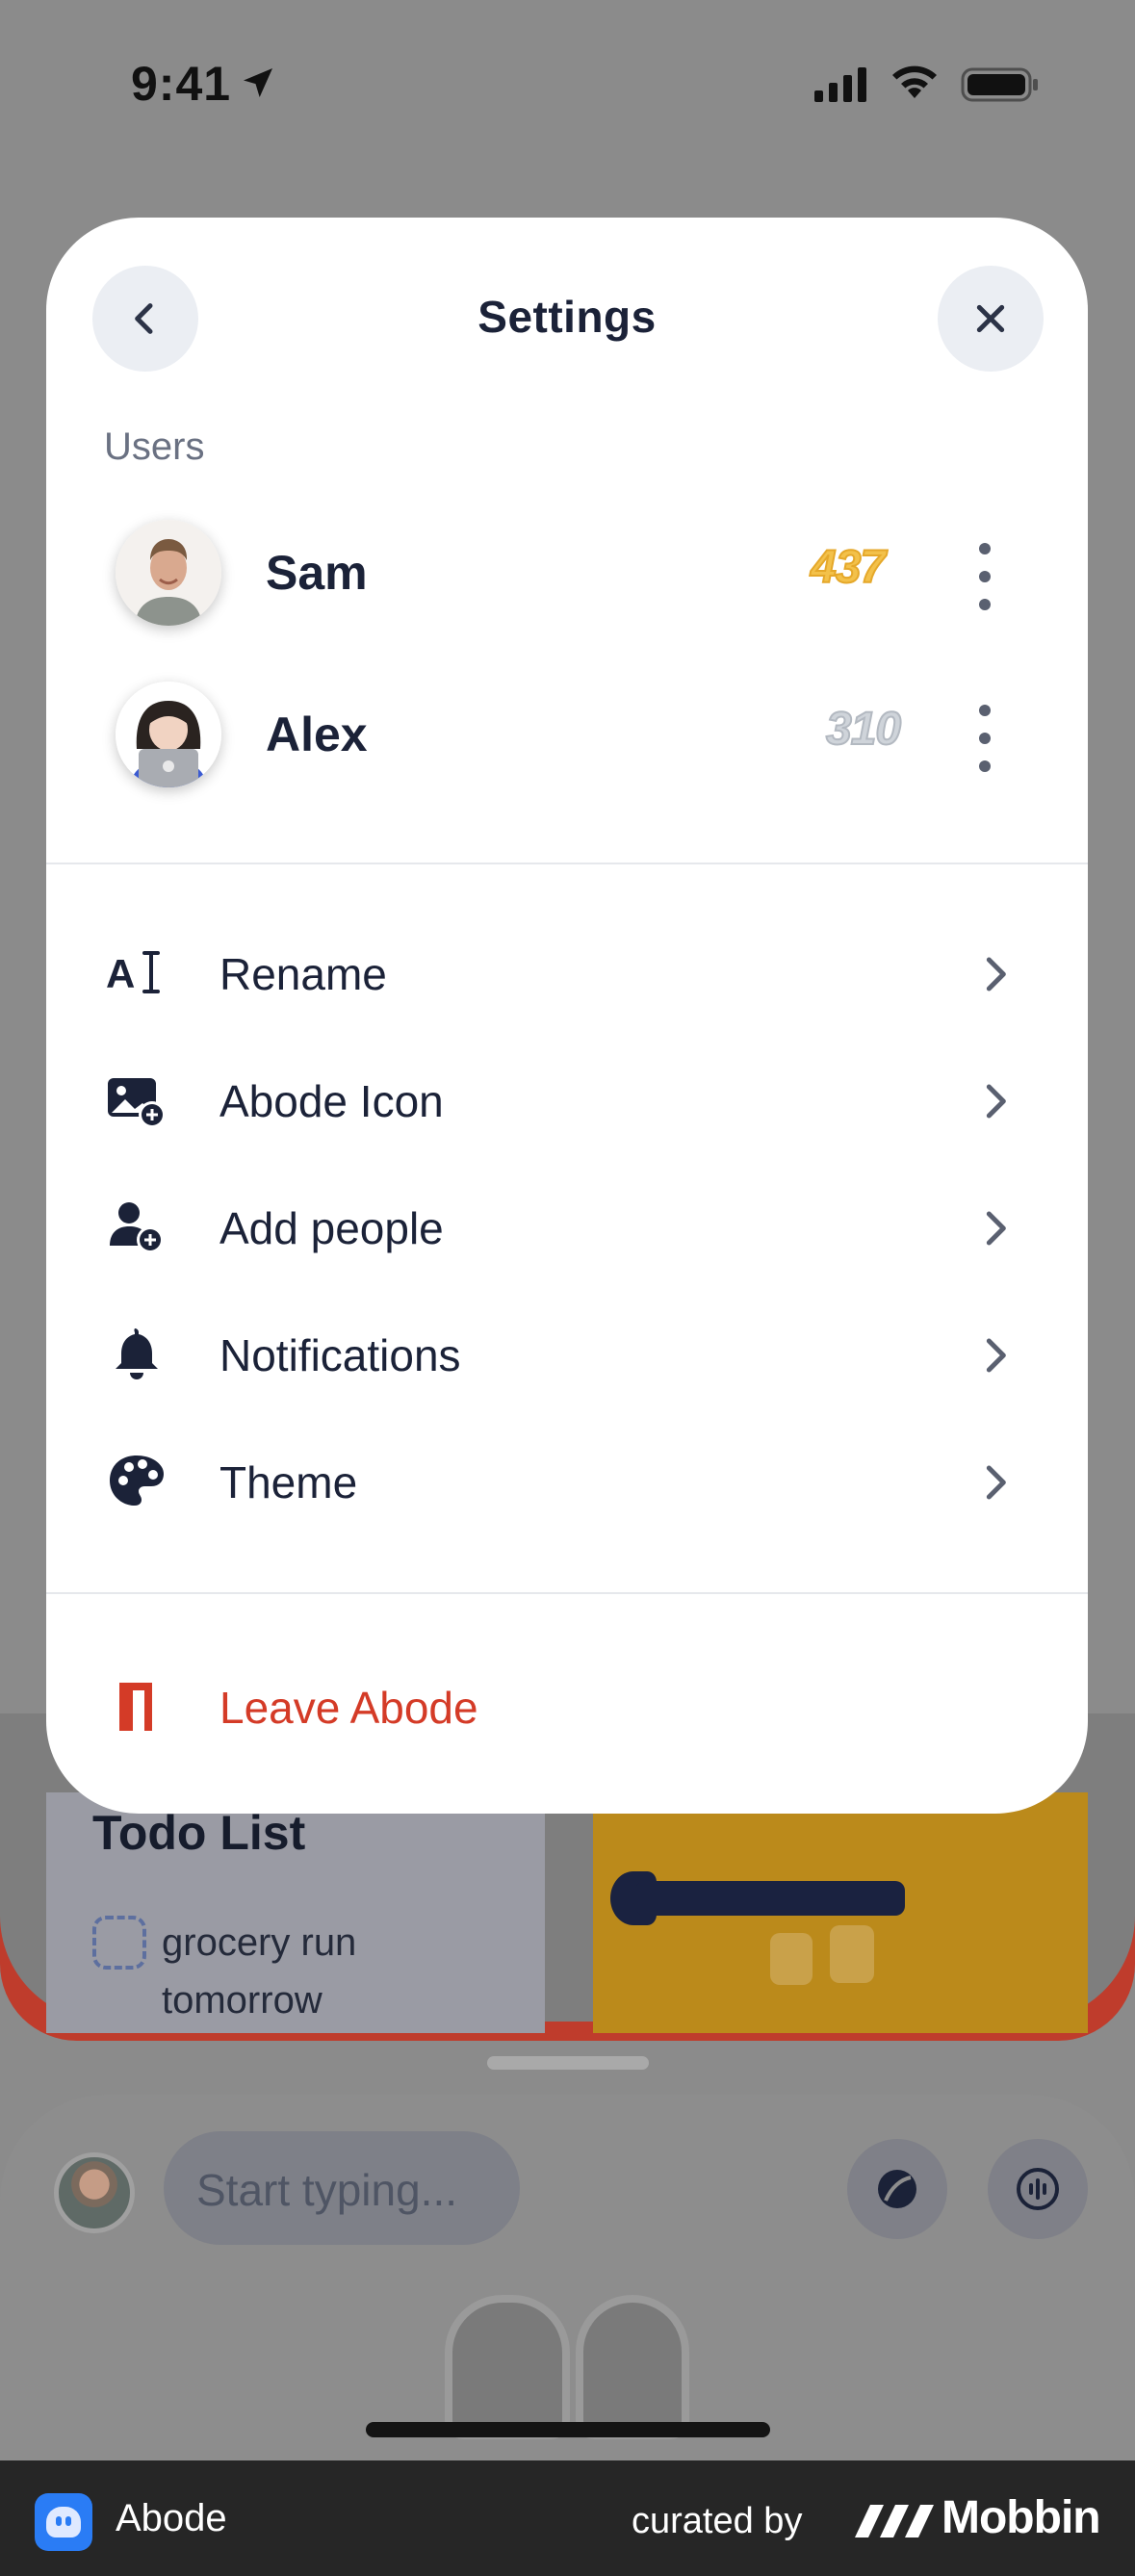 The image size is (1135, 2576). I want to click on location-arrow-icon, so click(258, 82).